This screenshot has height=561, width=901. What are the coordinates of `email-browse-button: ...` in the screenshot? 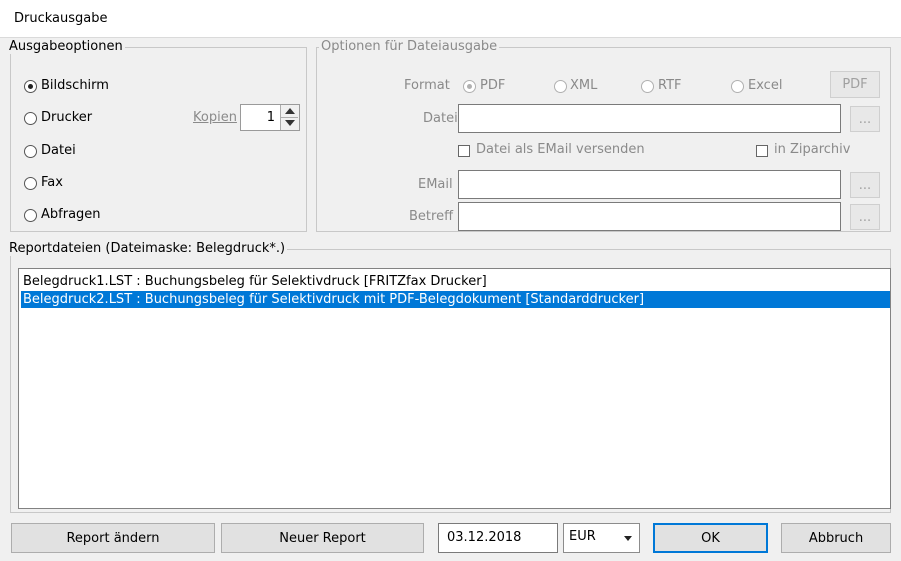 It's located at (865, 185).